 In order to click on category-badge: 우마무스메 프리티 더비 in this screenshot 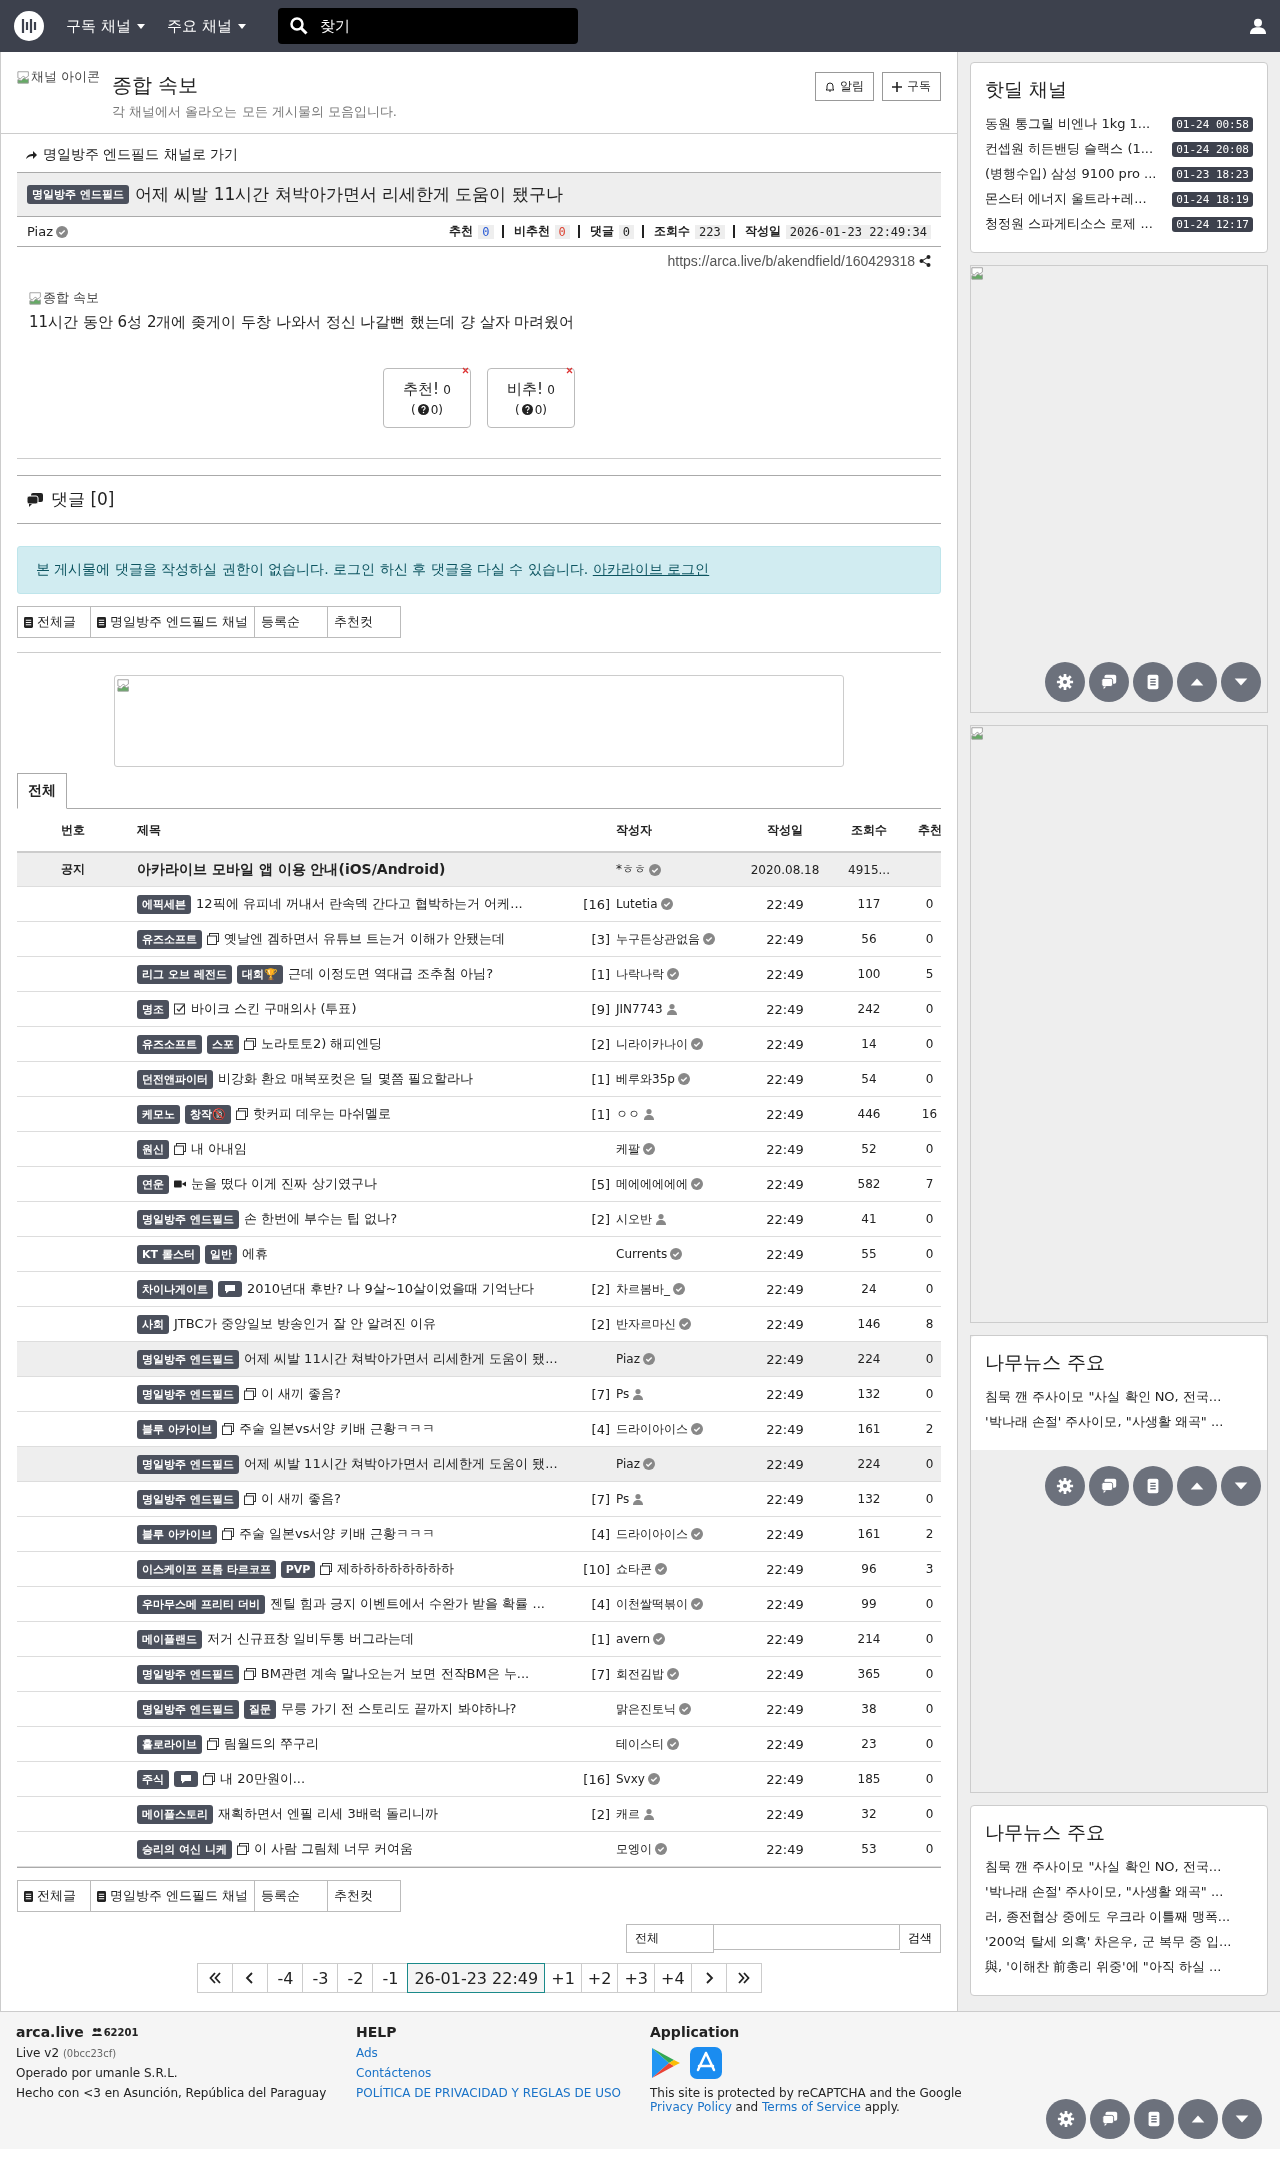, I will do `click(201, 1604)`.